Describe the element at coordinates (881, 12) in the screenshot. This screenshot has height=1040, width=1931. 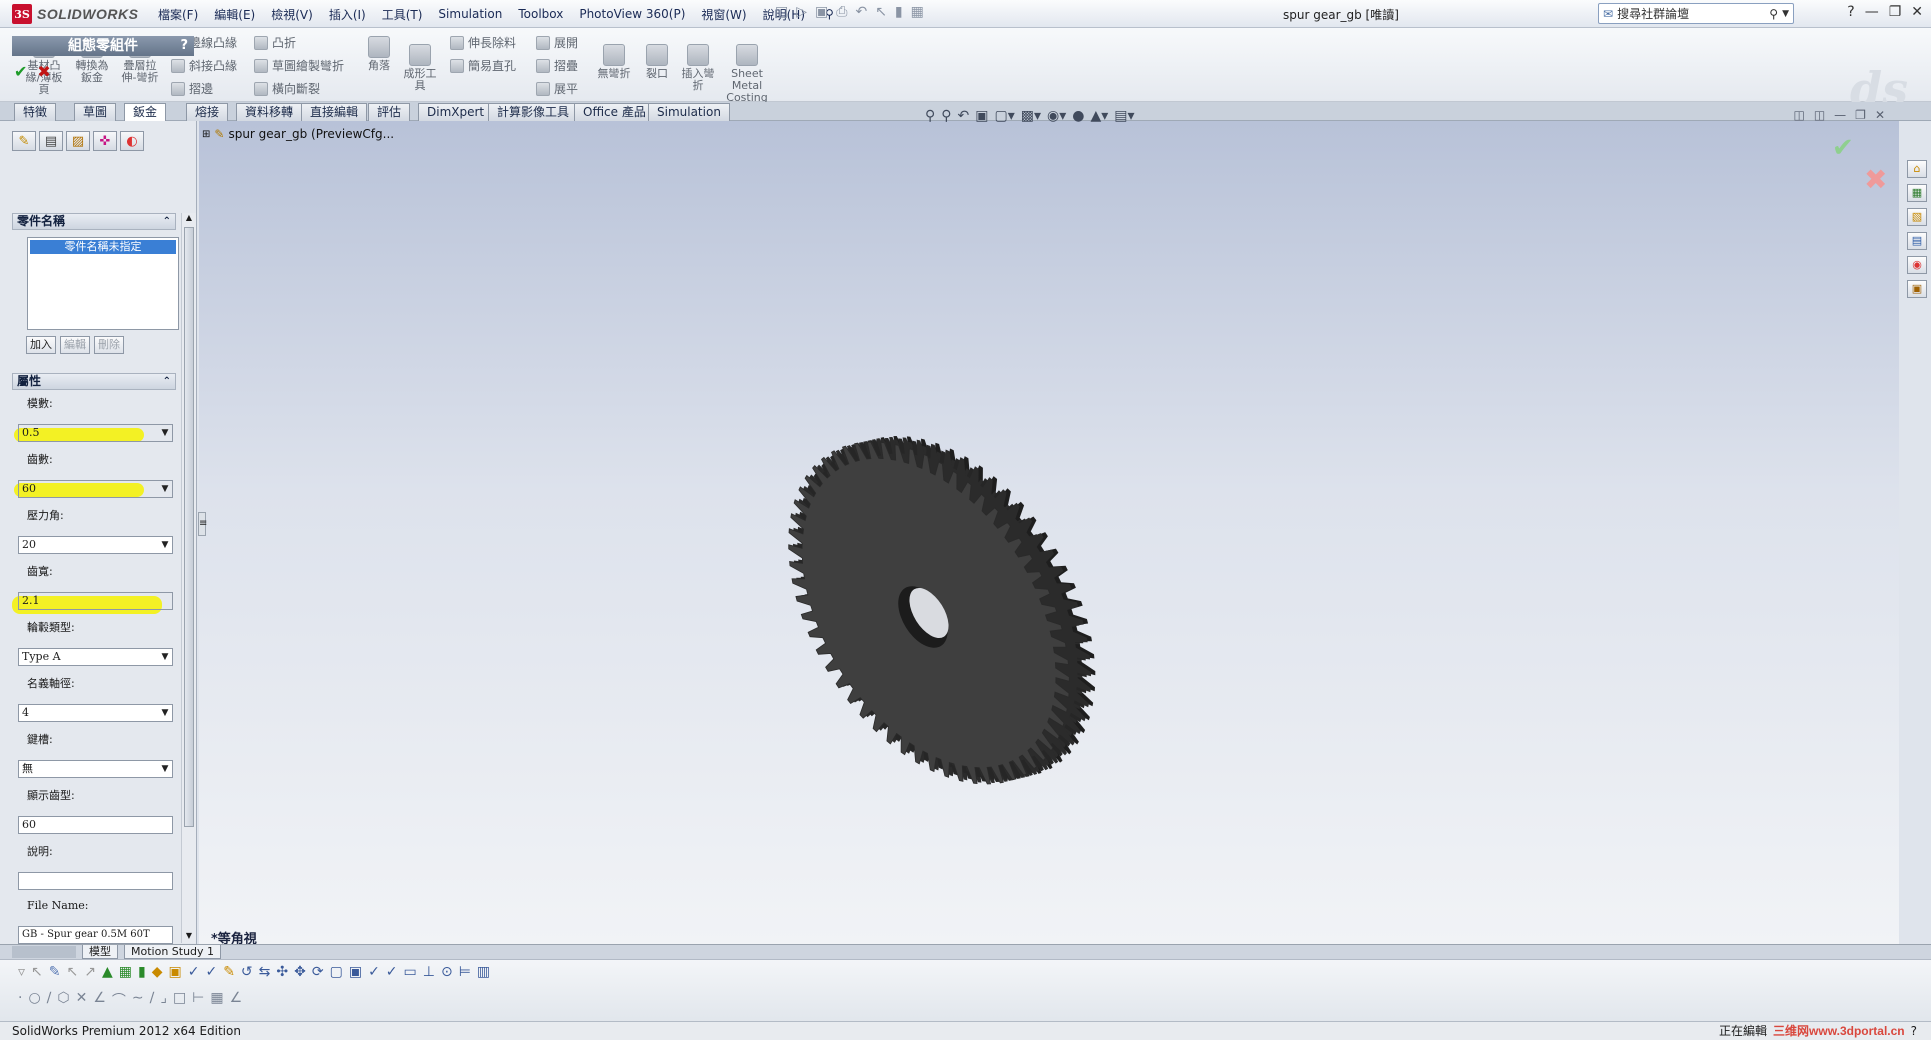
I see `select-icon: ↖` at that location.